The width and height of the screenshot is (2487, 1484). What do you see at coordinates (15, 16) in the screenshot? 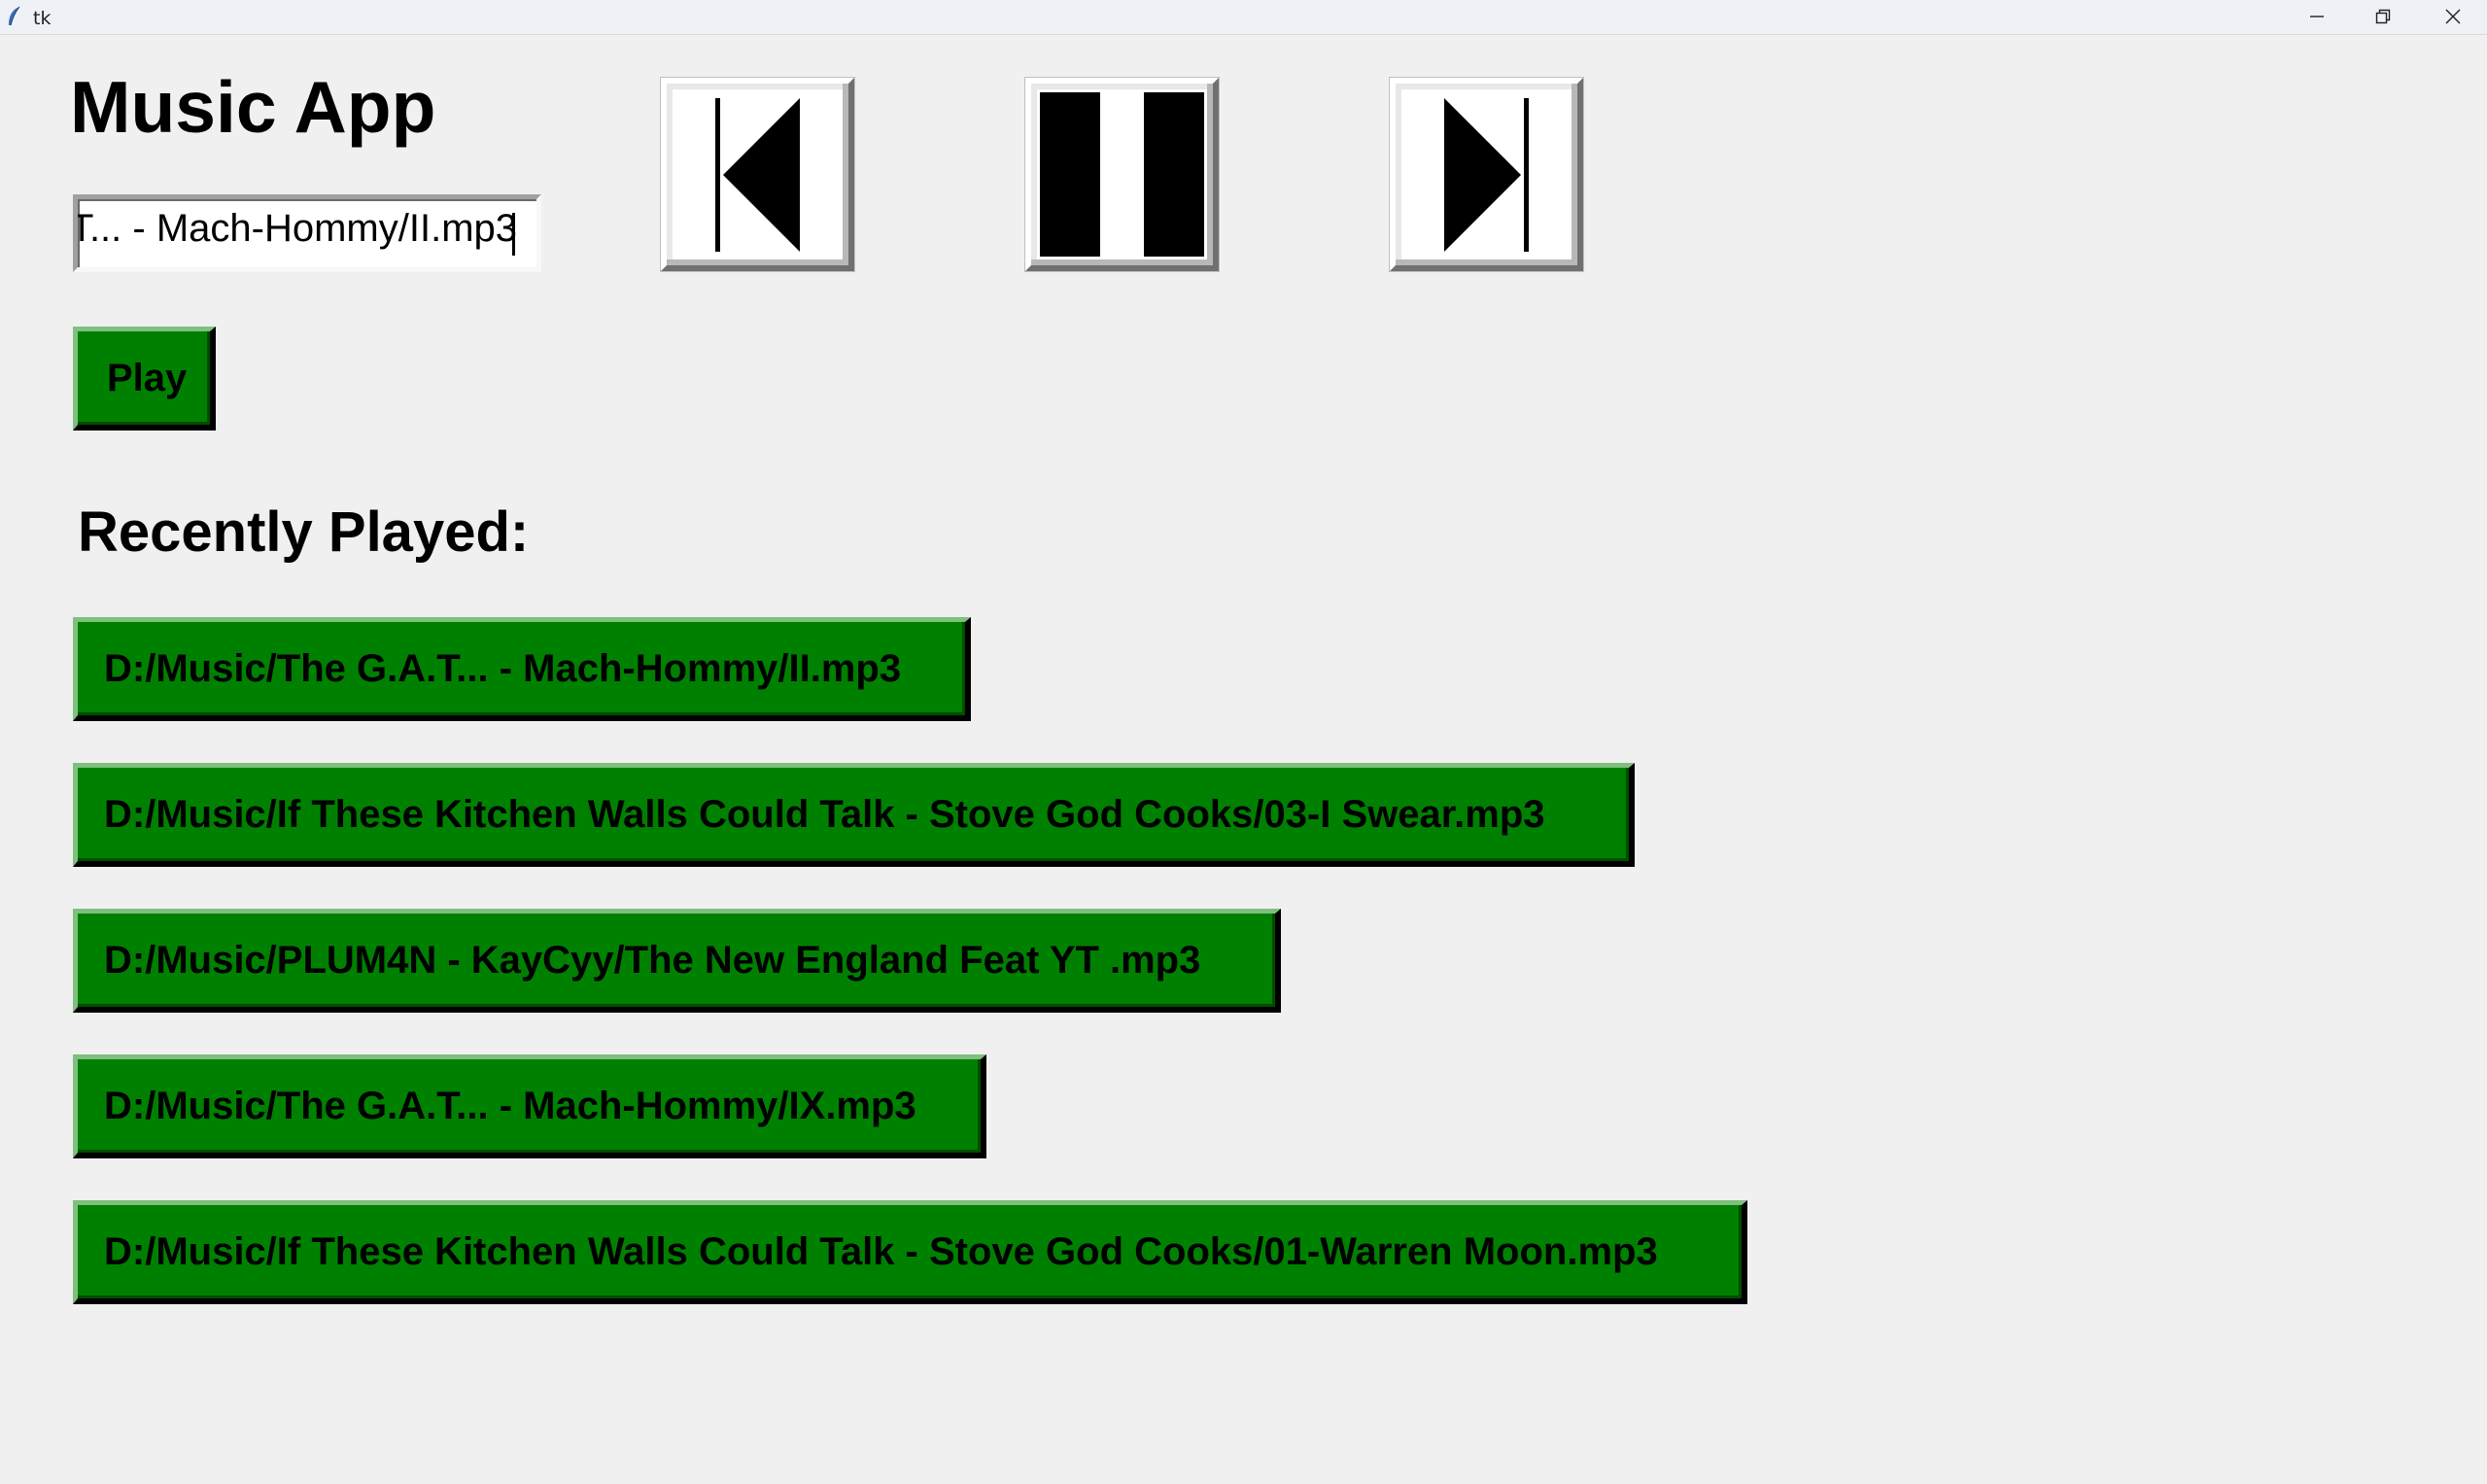
I see `feather-icon` at bounding box center [15, 16].